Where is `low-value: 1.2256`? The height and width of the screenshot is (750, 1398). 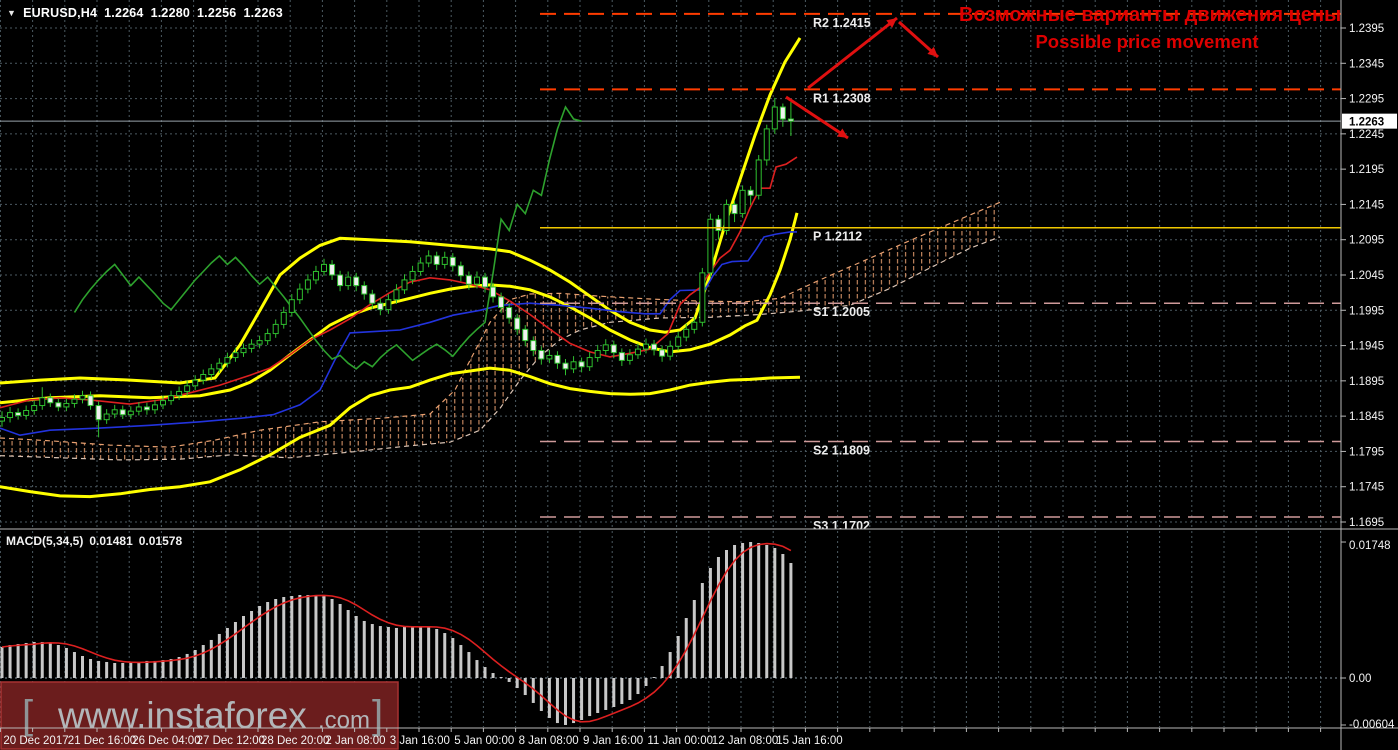 low-value: 1.2256 is located at coordinates (217, 13).